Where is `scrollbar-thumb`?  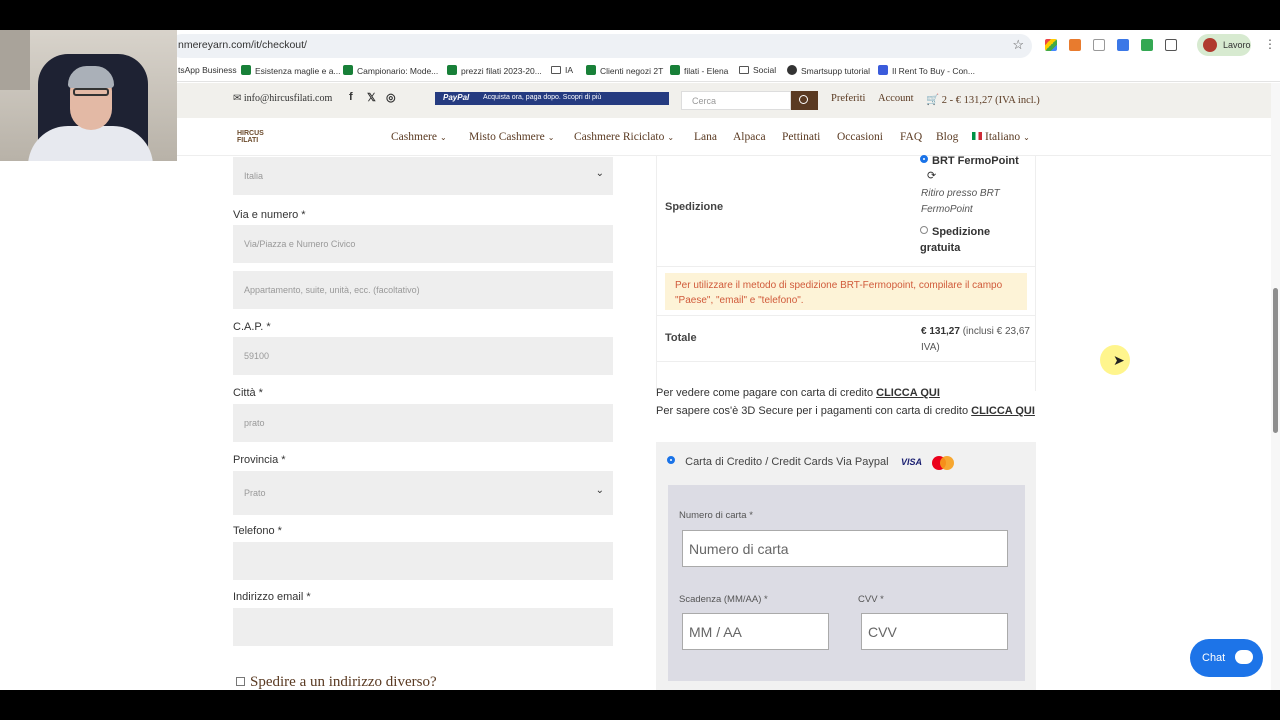
scrollbar-thumb is located at coordinates (1275, 360).